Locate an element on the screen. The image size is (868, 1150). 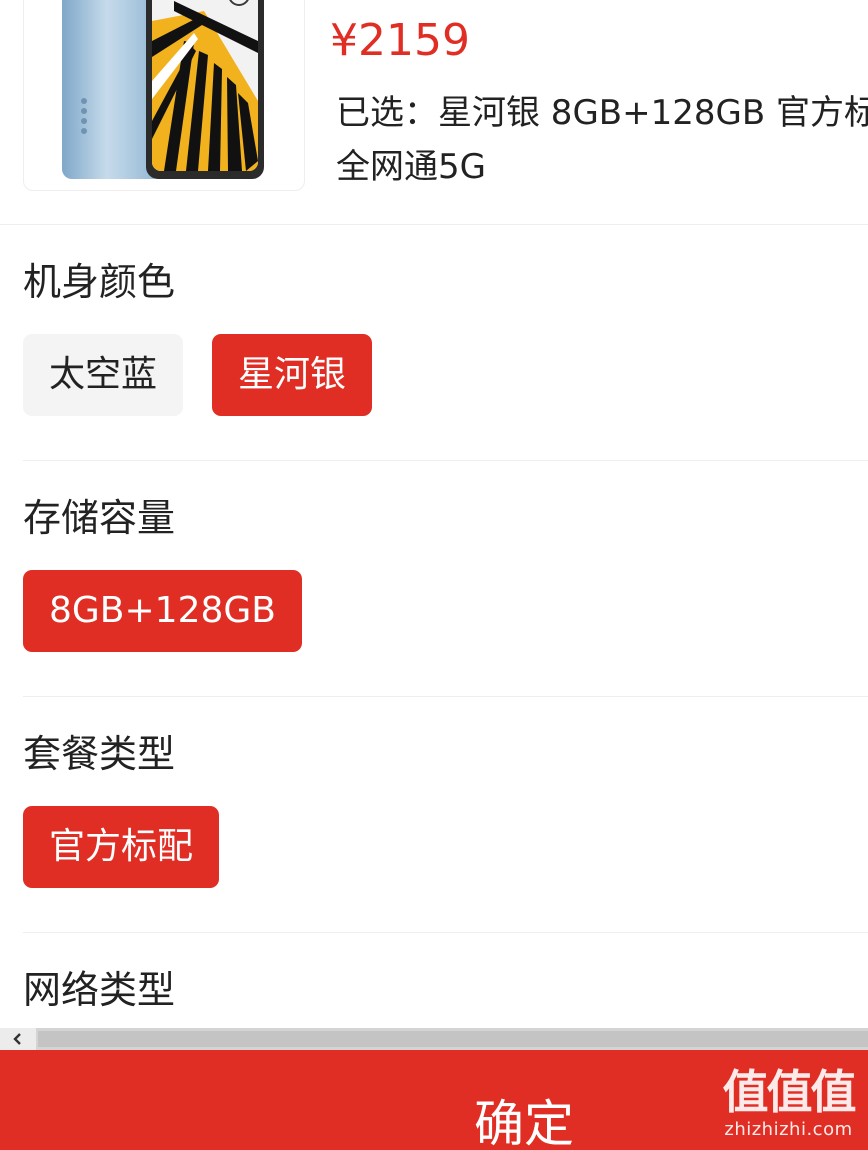
option-chip-8gb-128gb: 8GB+128GB is located at coordinates (162, 611).